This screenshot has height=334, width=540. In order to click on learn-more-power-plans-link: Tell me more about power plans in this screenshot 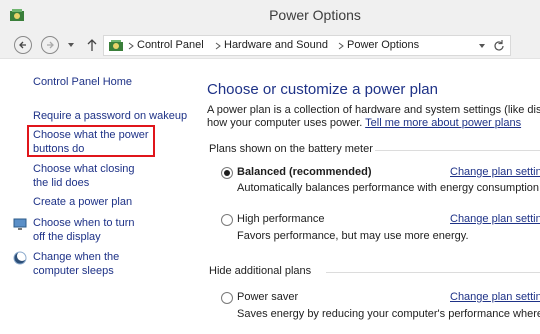, I will do `click(443, 123)`.